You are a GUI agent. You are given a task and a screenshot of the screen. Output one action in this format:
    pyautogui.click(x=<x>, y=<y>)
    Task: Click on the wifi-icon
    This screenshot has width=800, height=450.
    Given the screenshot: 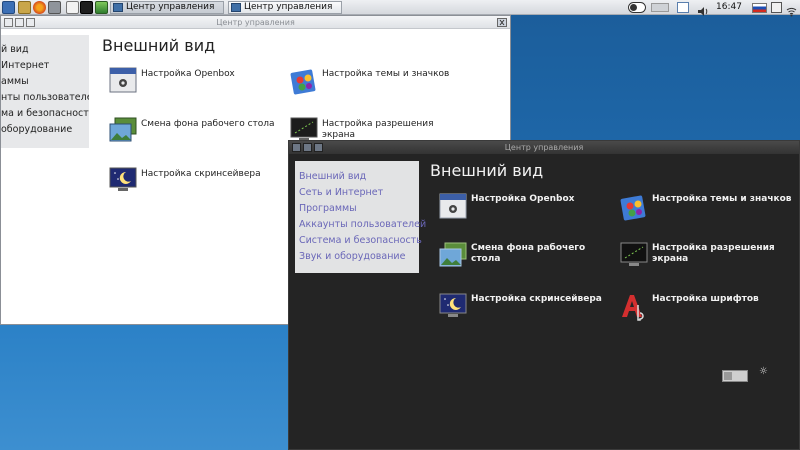 What is the action you would take?
    pyautogui.click(x=791, y=9)
    